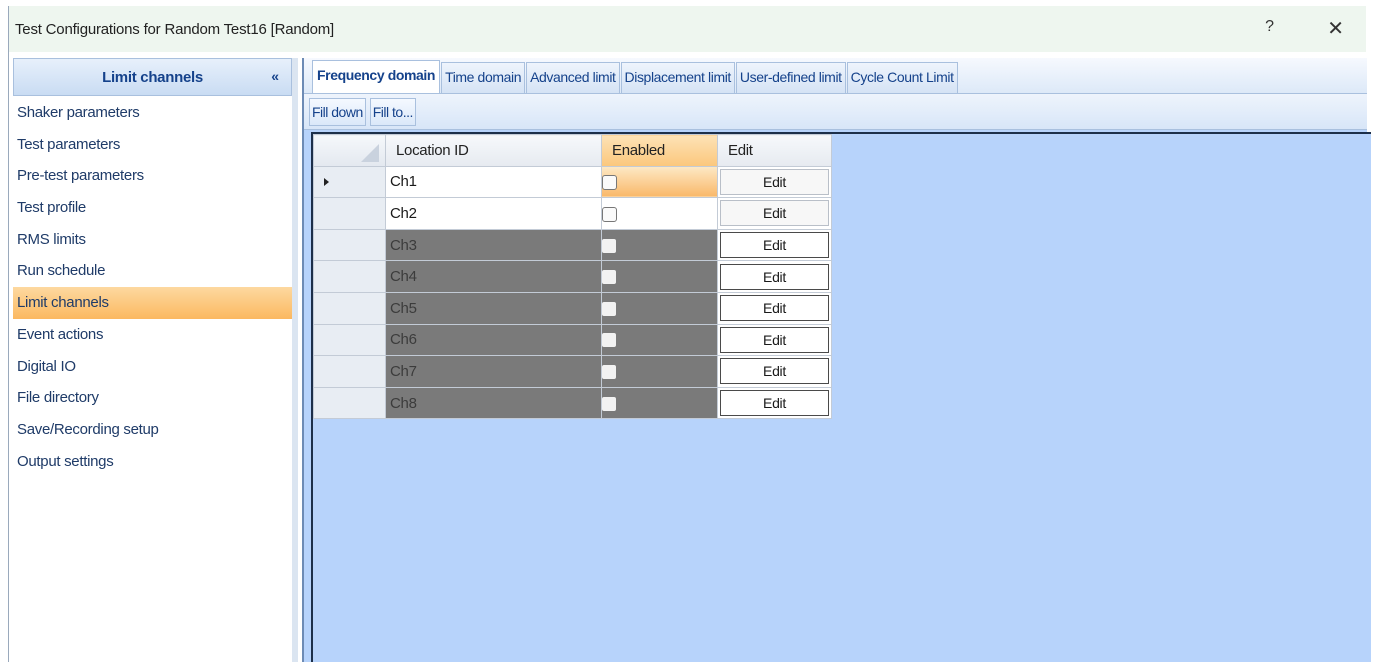 The width and height of the screenshot is (1373, 662). Describe the element at coordinates (493, 371) in the screenshot. I see `location-id-cell: Ch7` at that location.